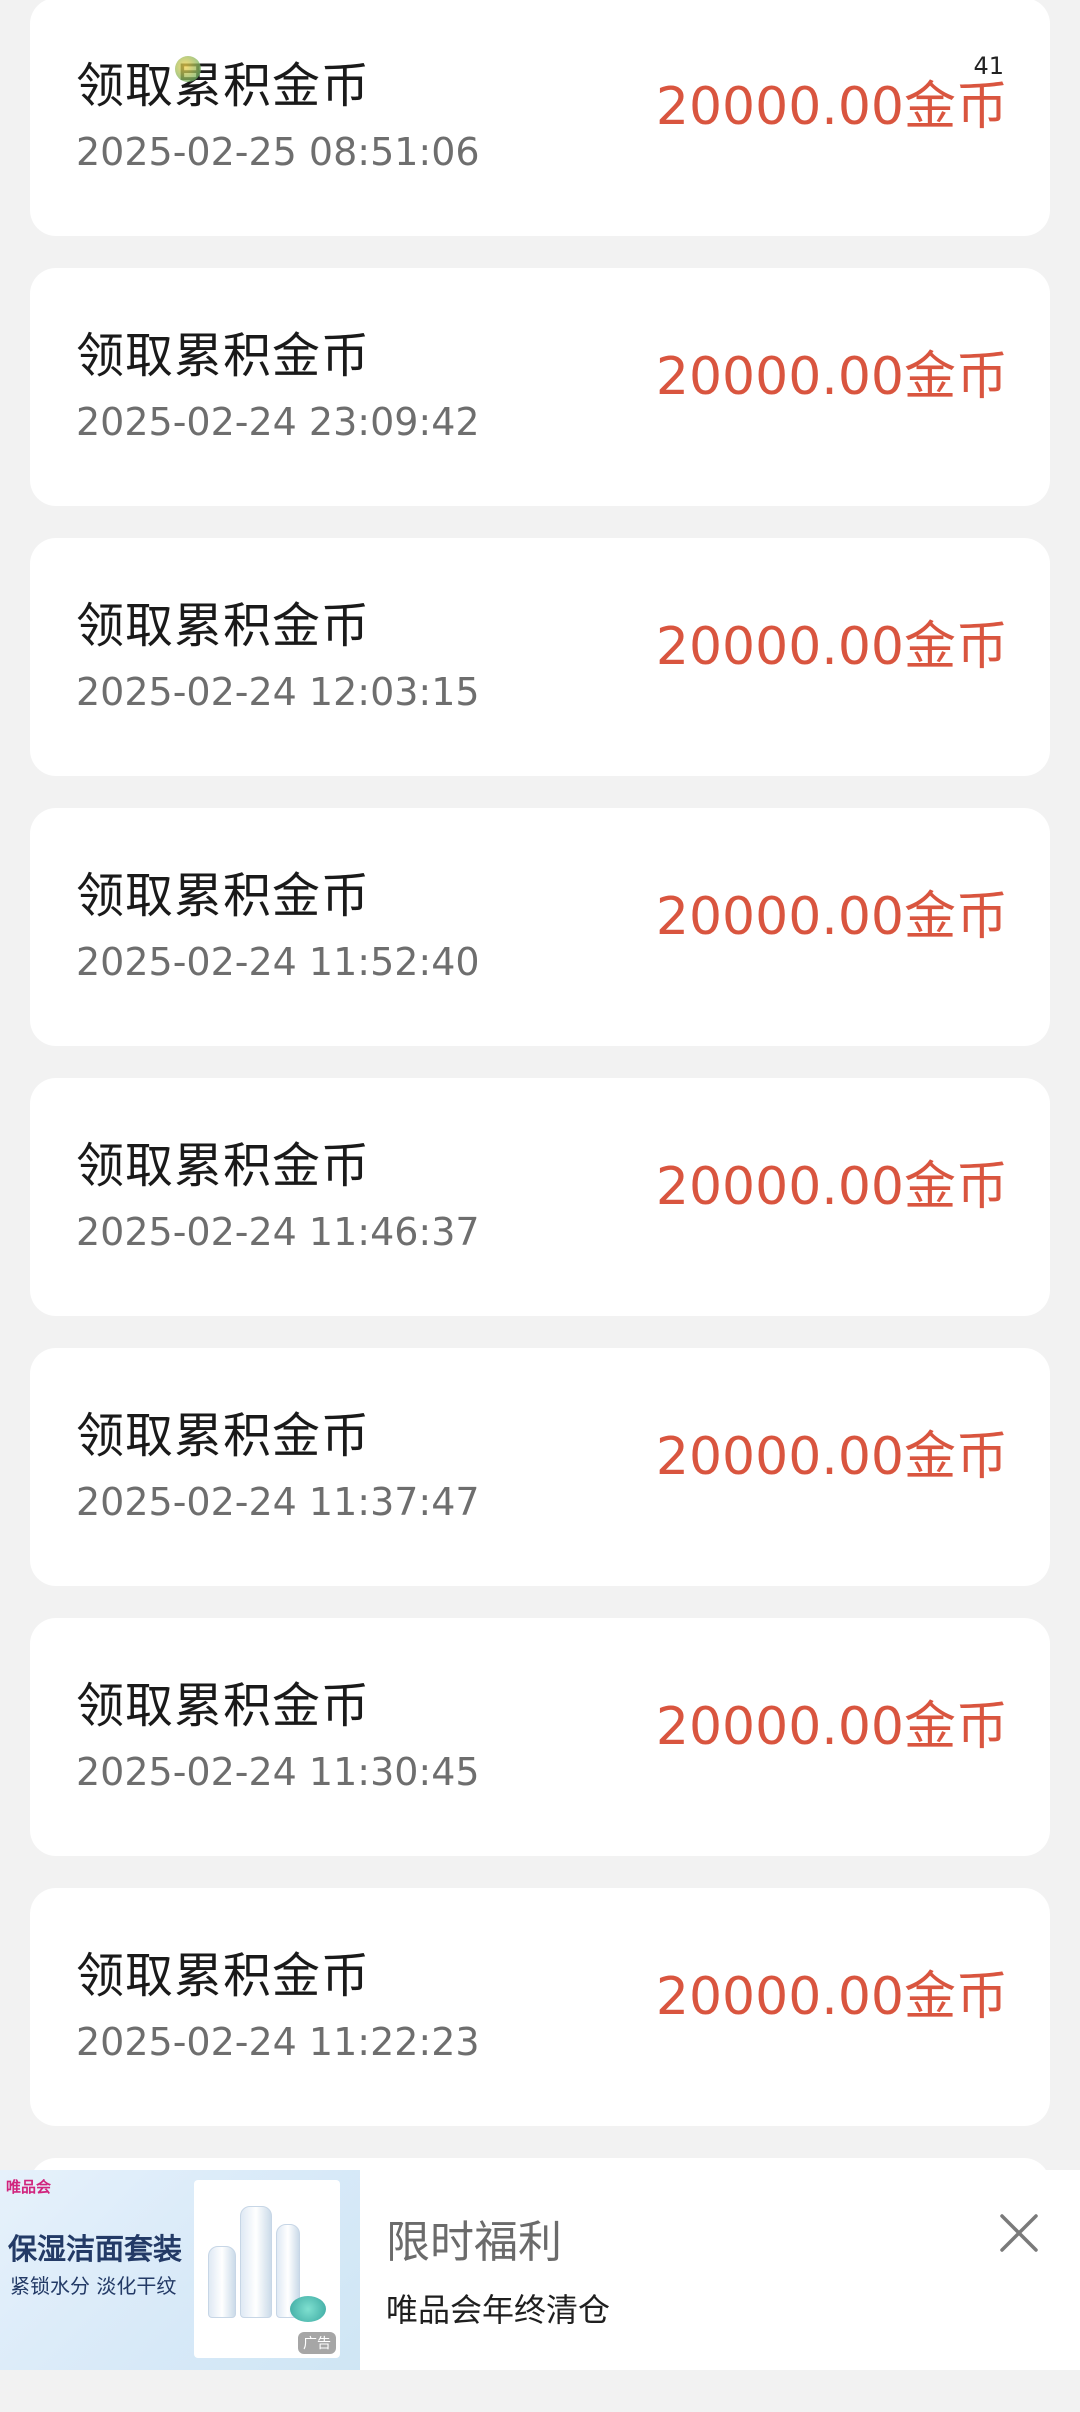  I want to click on ad-image-subline: 紧锁水分 淡化干纹, so click(93, 2286).